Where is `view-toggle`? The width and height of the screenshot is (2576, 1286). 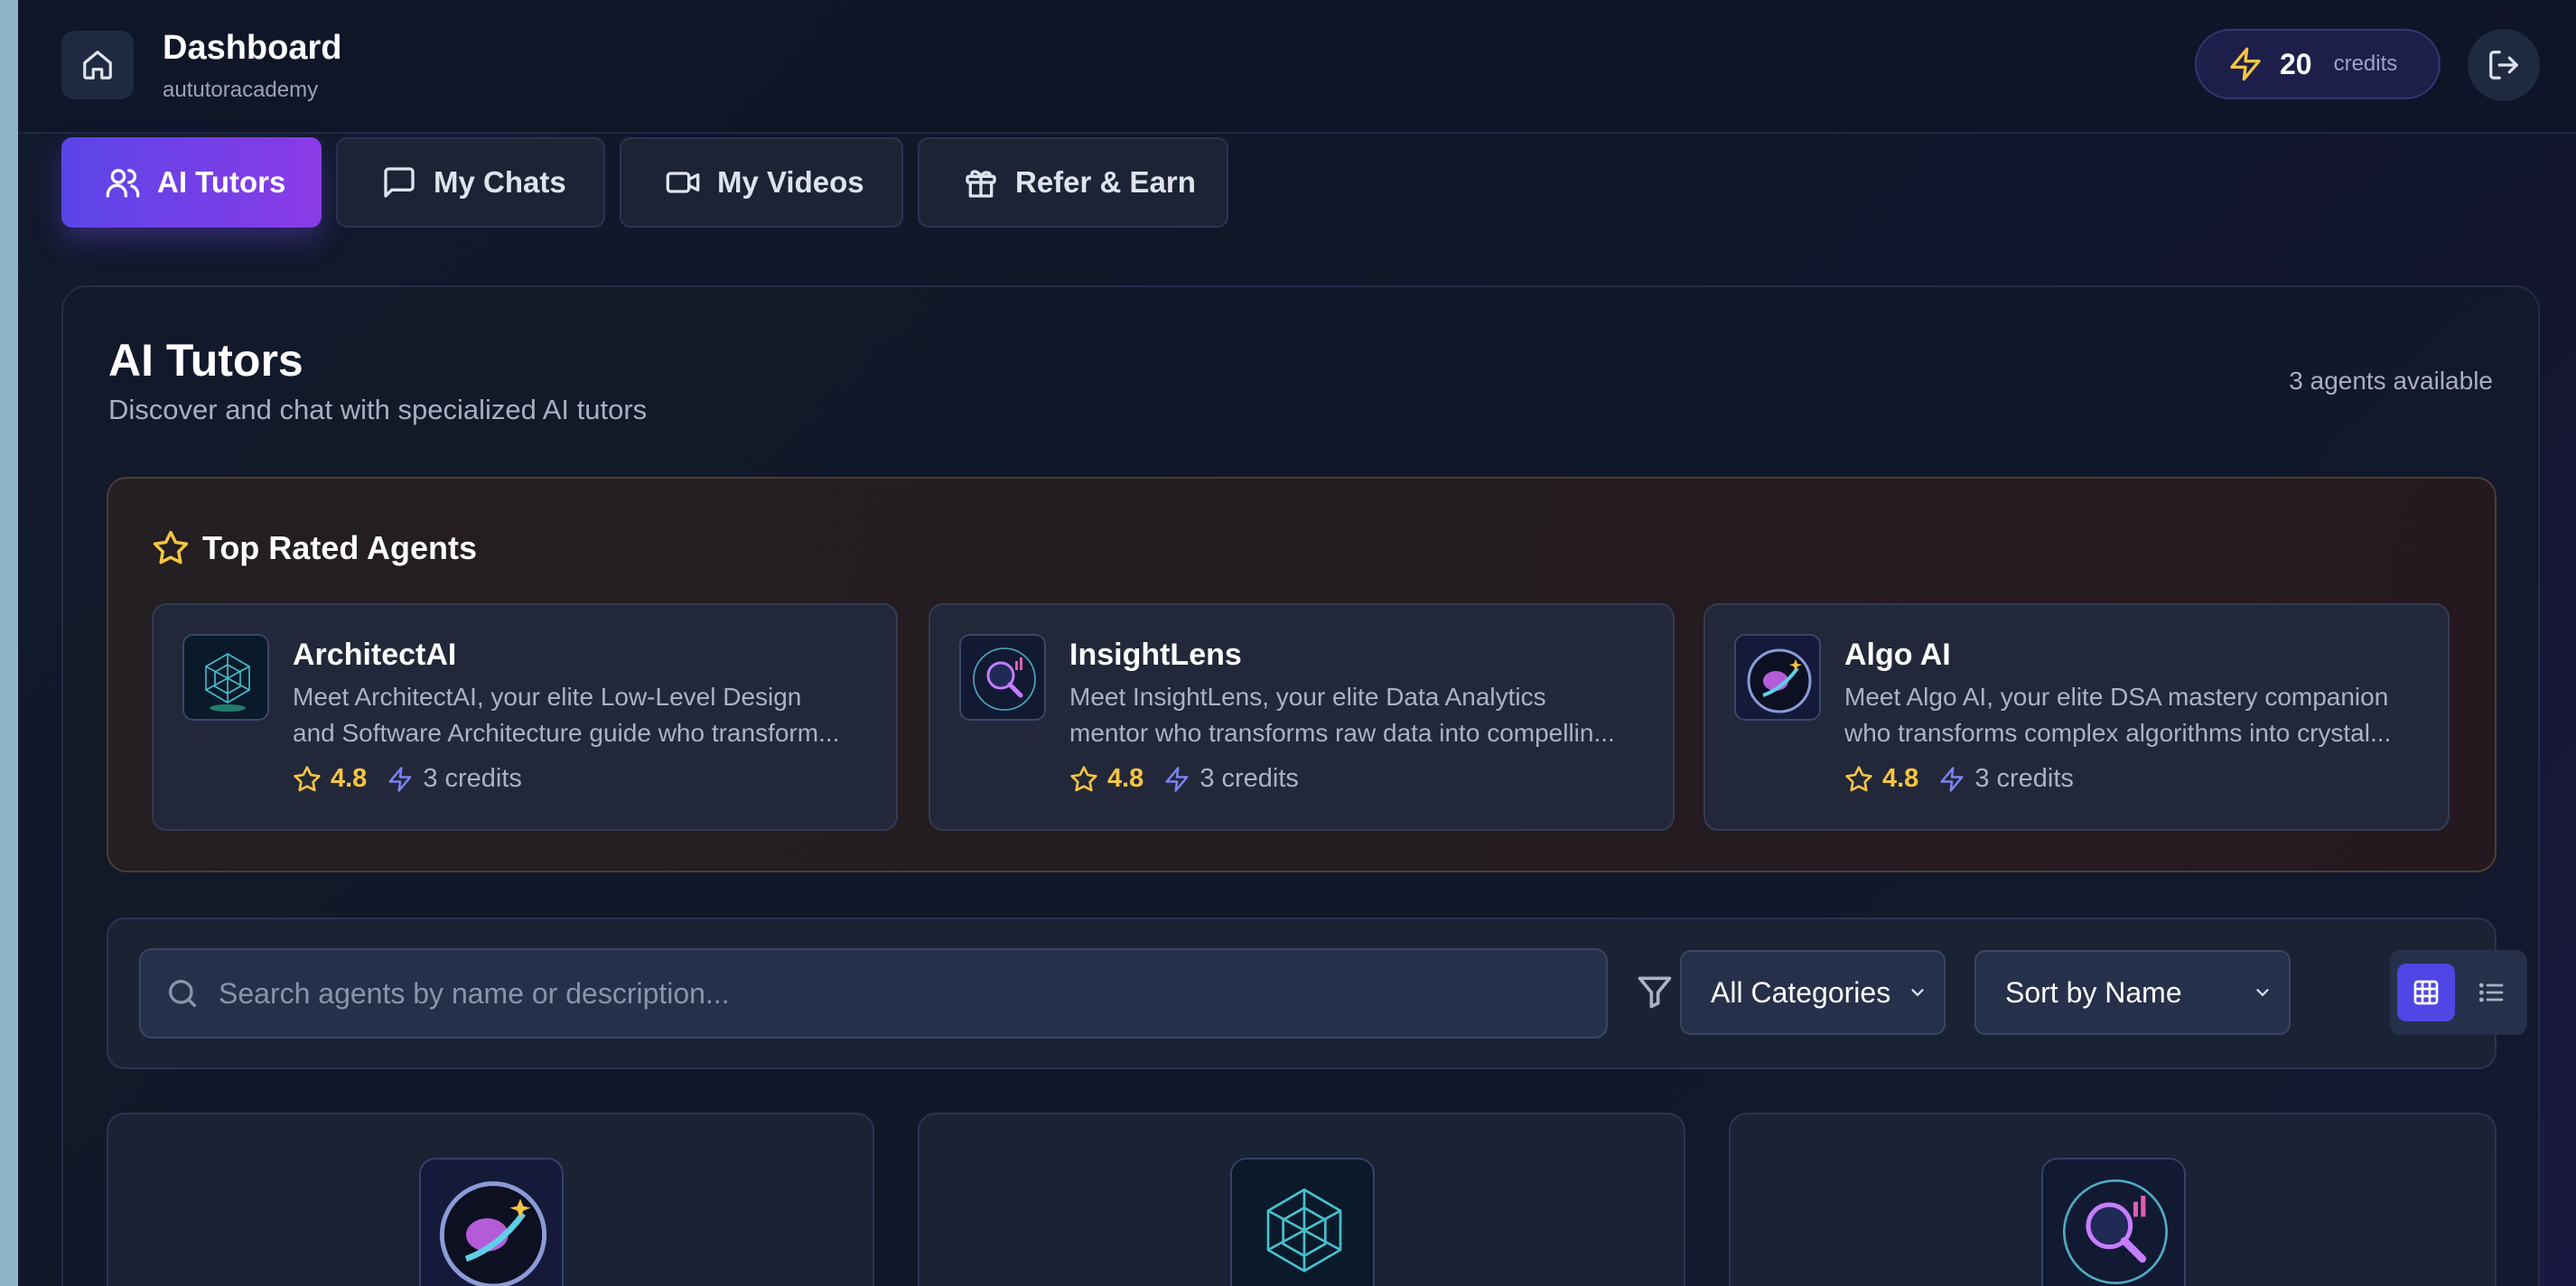 view-toggle is located at coordinates (2458, 992).